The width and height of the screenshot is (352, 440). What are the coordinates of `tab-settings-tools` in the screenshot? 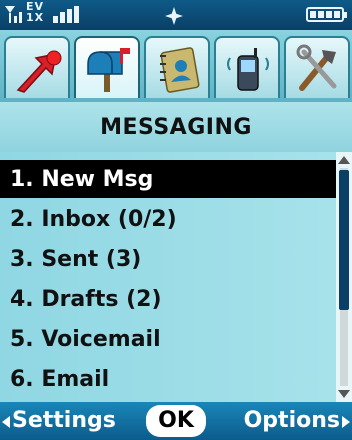 It's located at (317, 67).